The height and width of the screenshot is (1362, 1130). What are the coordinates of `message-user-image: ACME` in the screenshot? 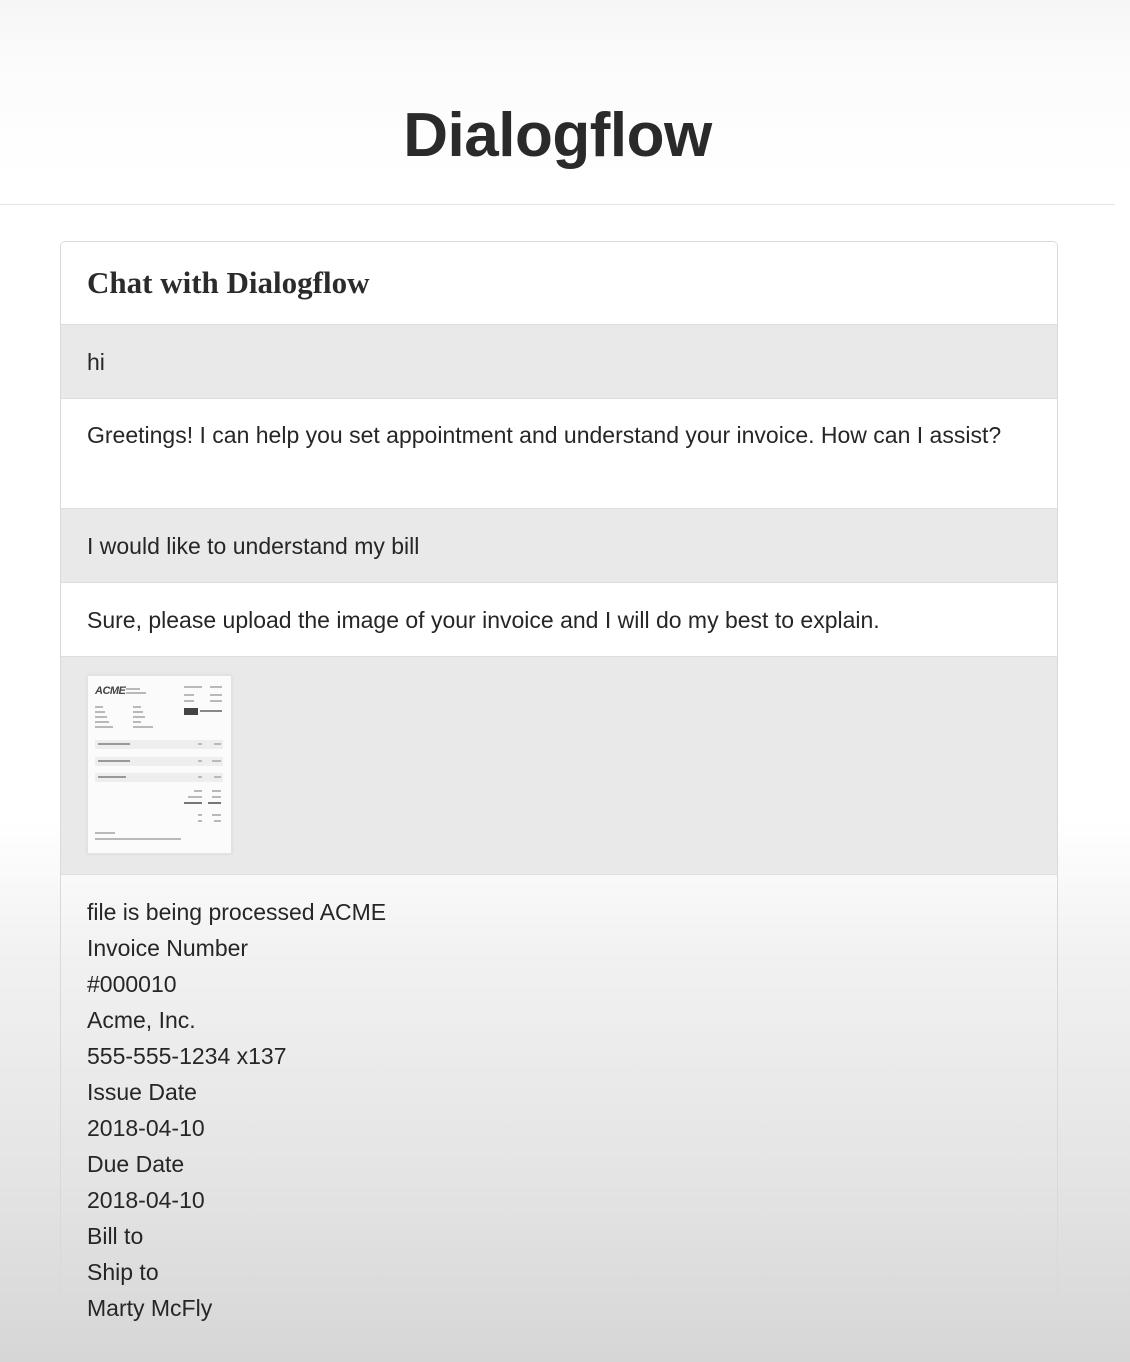 It's located at (559, 766).